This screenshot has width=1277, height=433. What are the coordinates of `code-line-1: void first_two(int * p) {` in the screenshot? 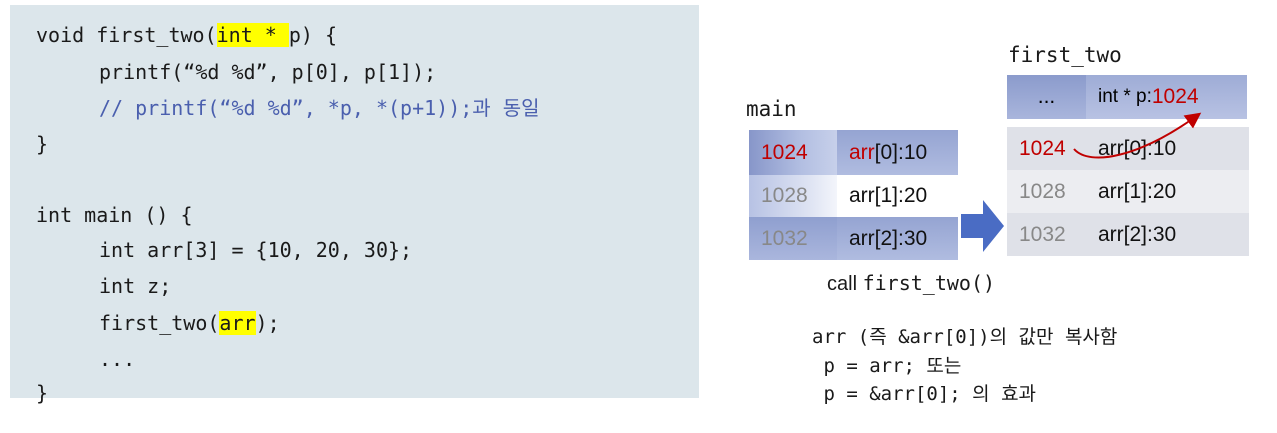 It's located at (186, 35).